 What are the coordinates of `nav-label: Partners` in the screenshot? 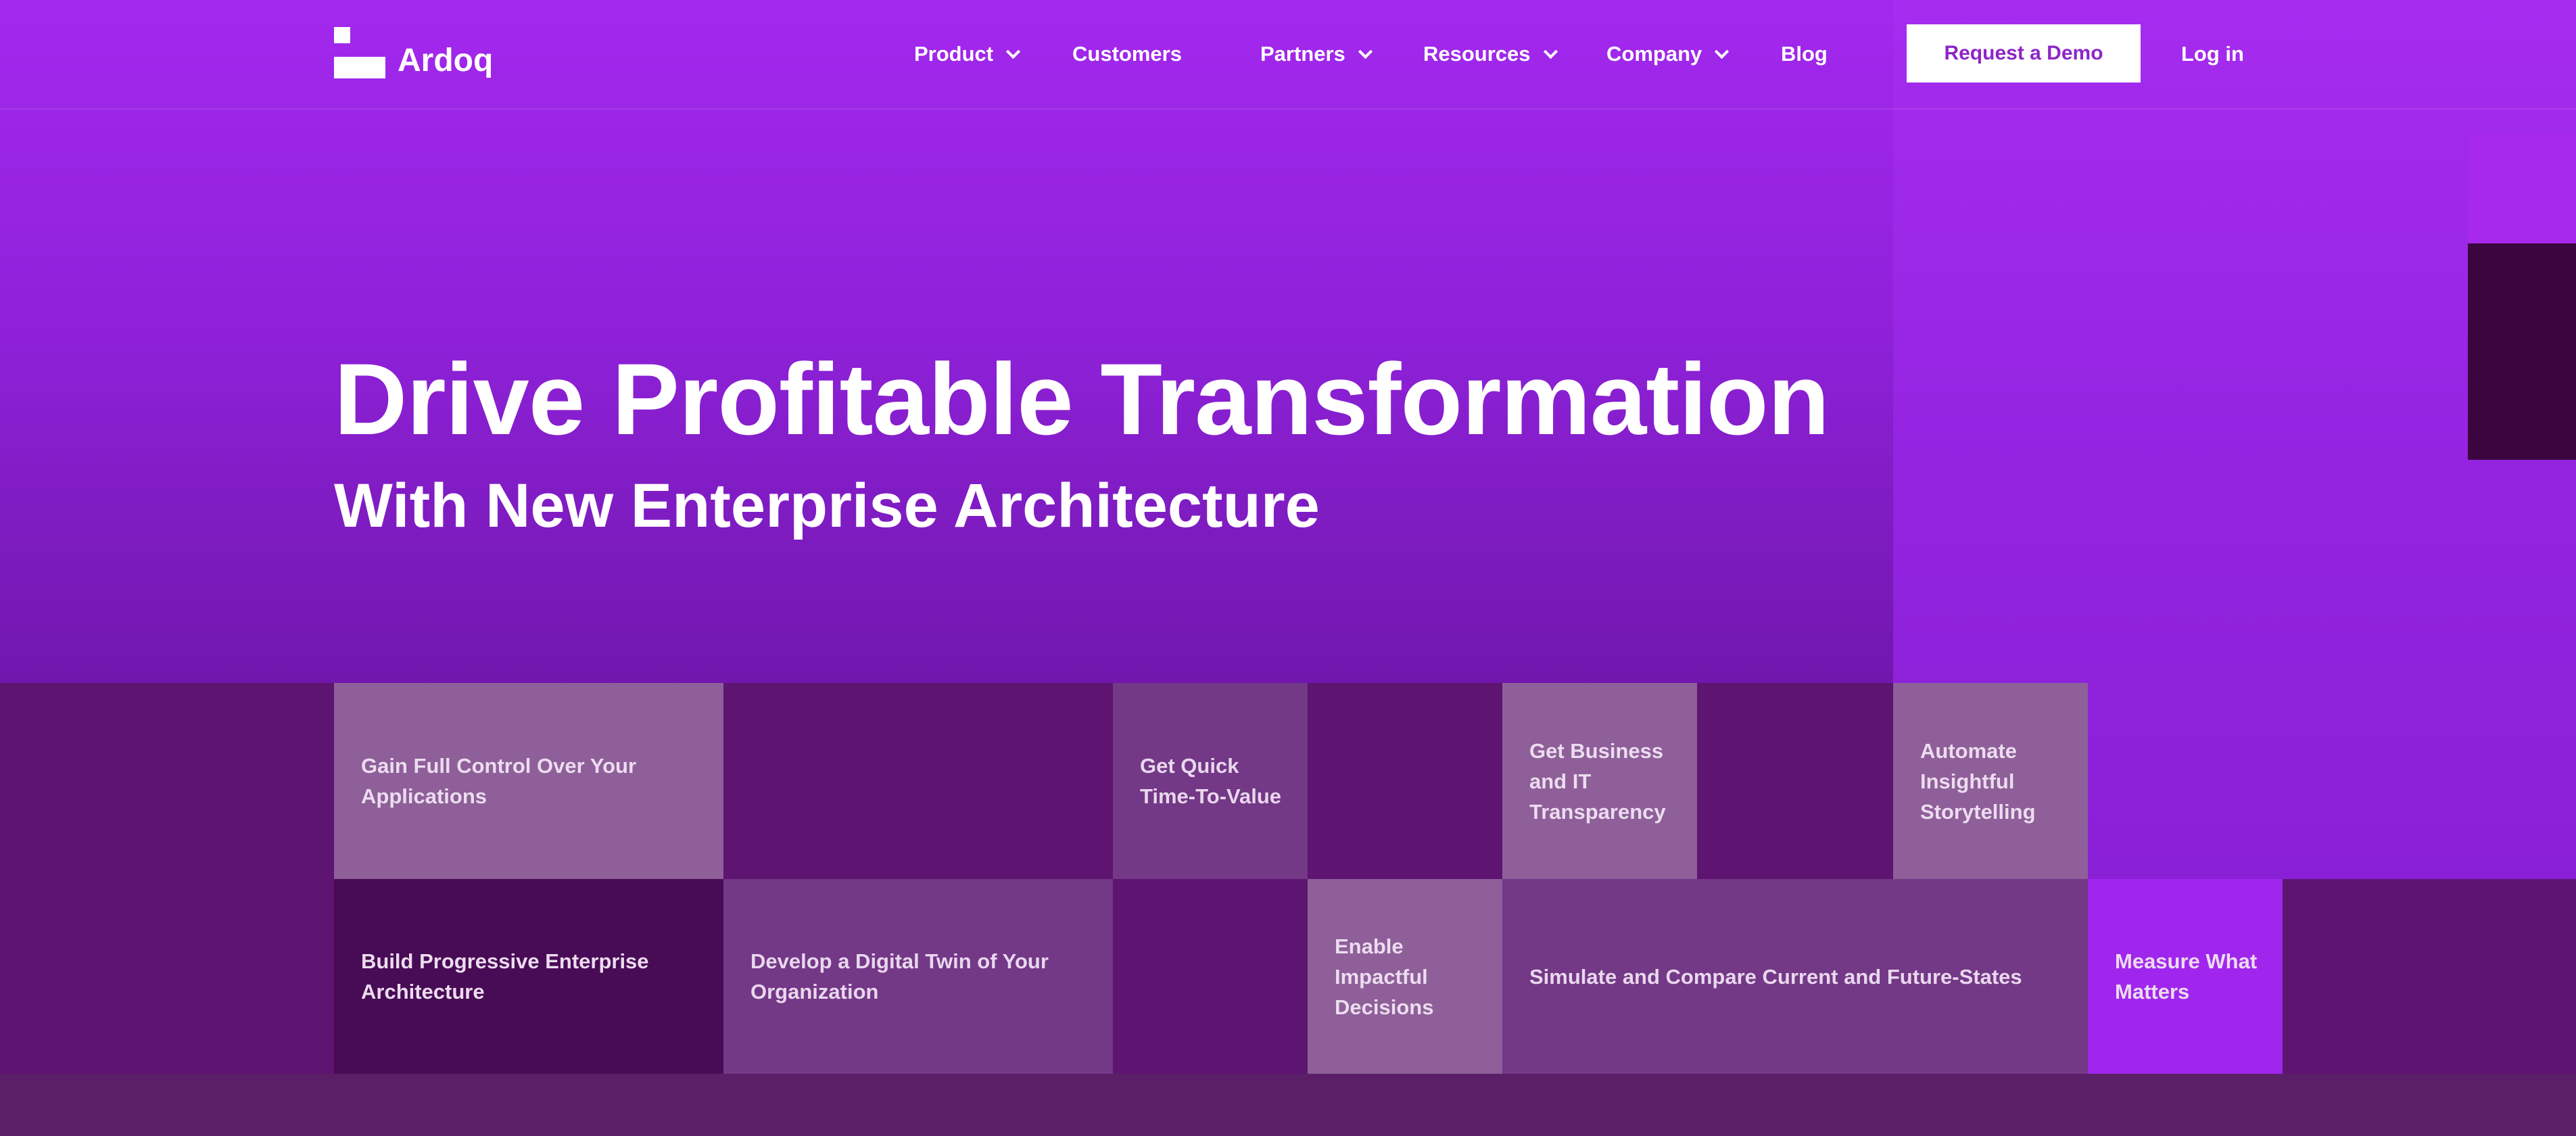 It's located at (1302, 54).